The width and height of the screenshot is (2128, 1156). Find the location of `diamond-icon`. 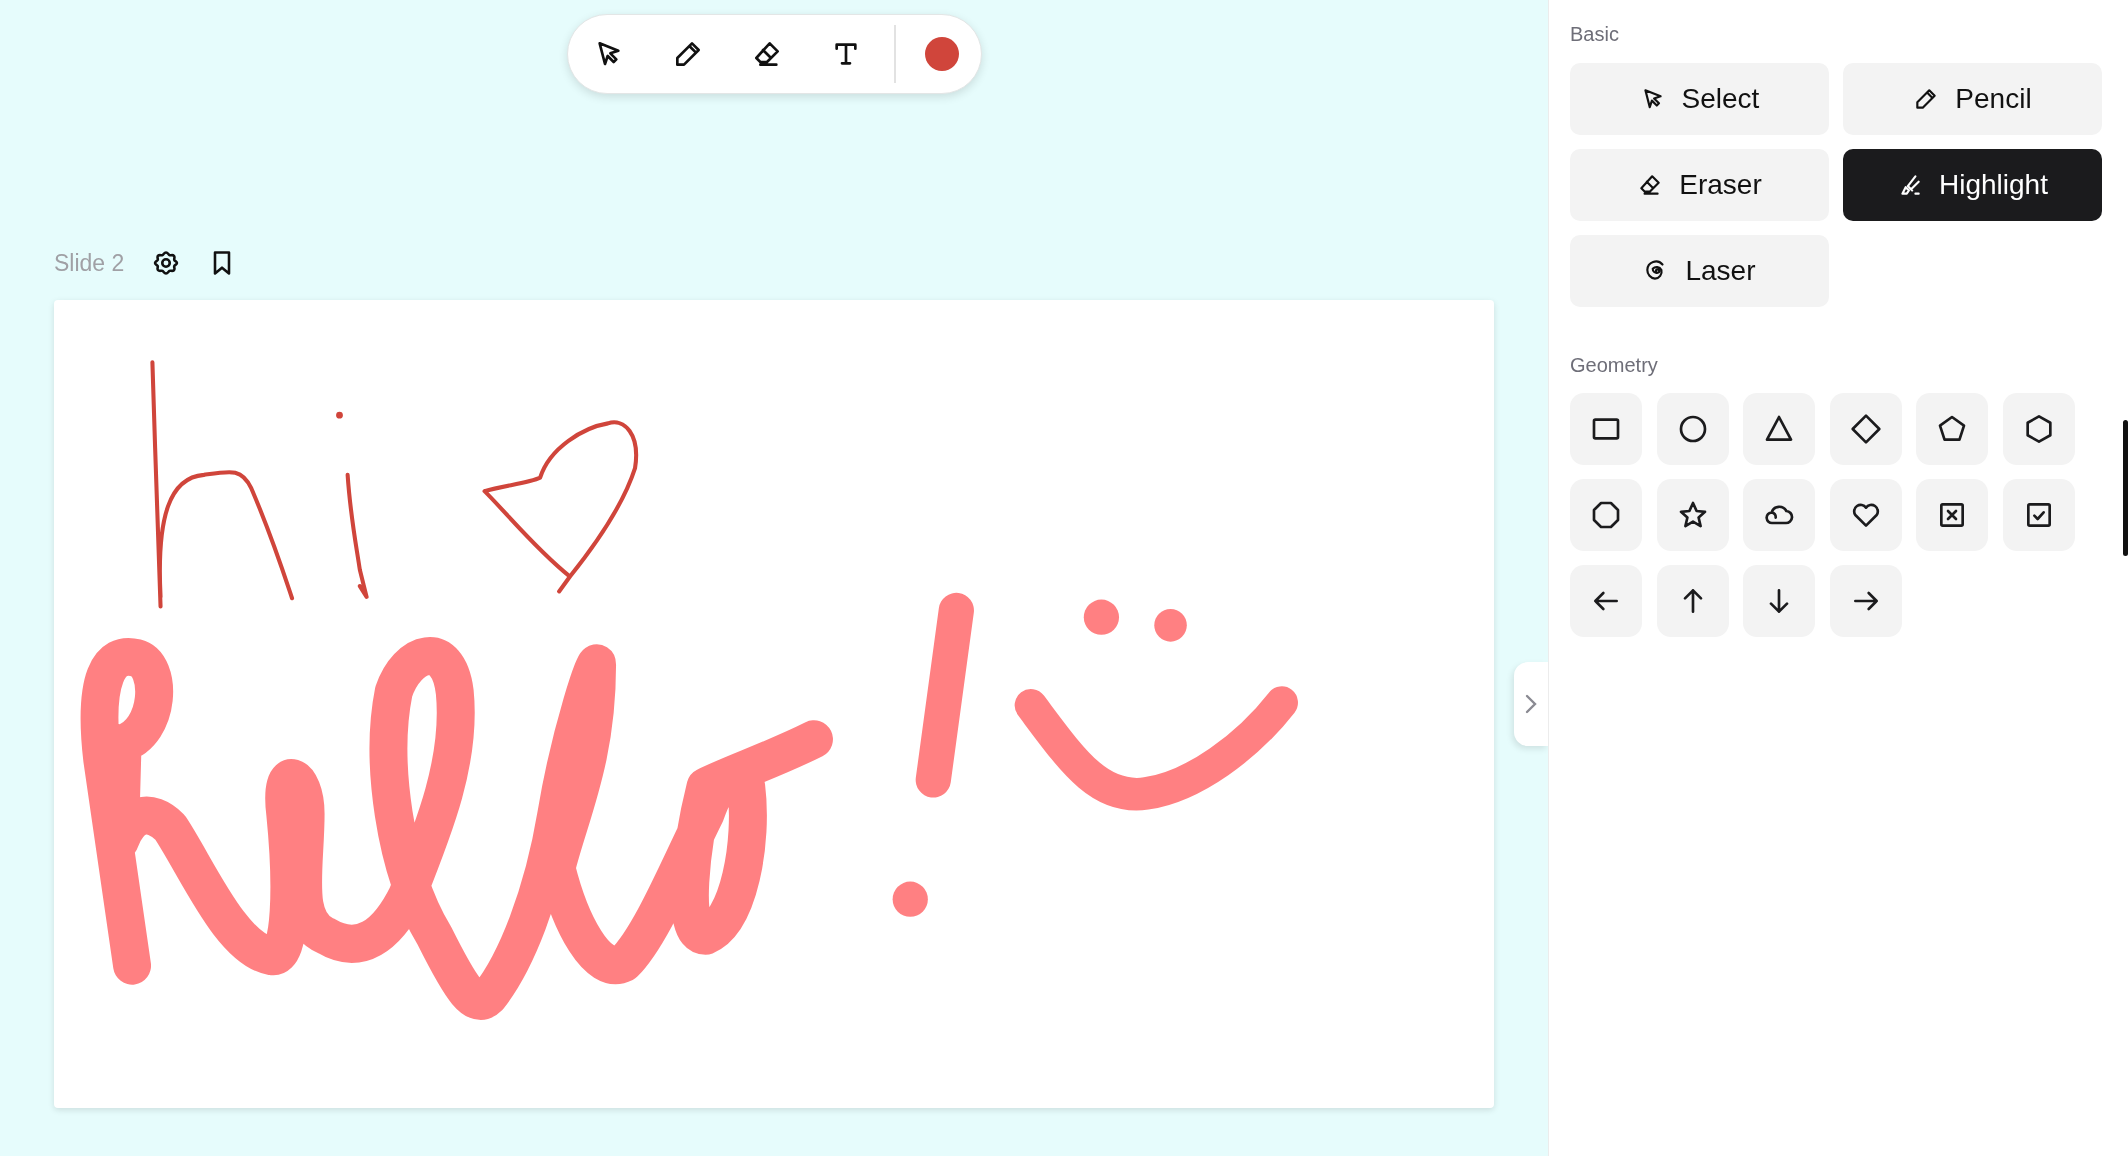

diamond-icon is located at coordinates (1865, 429).